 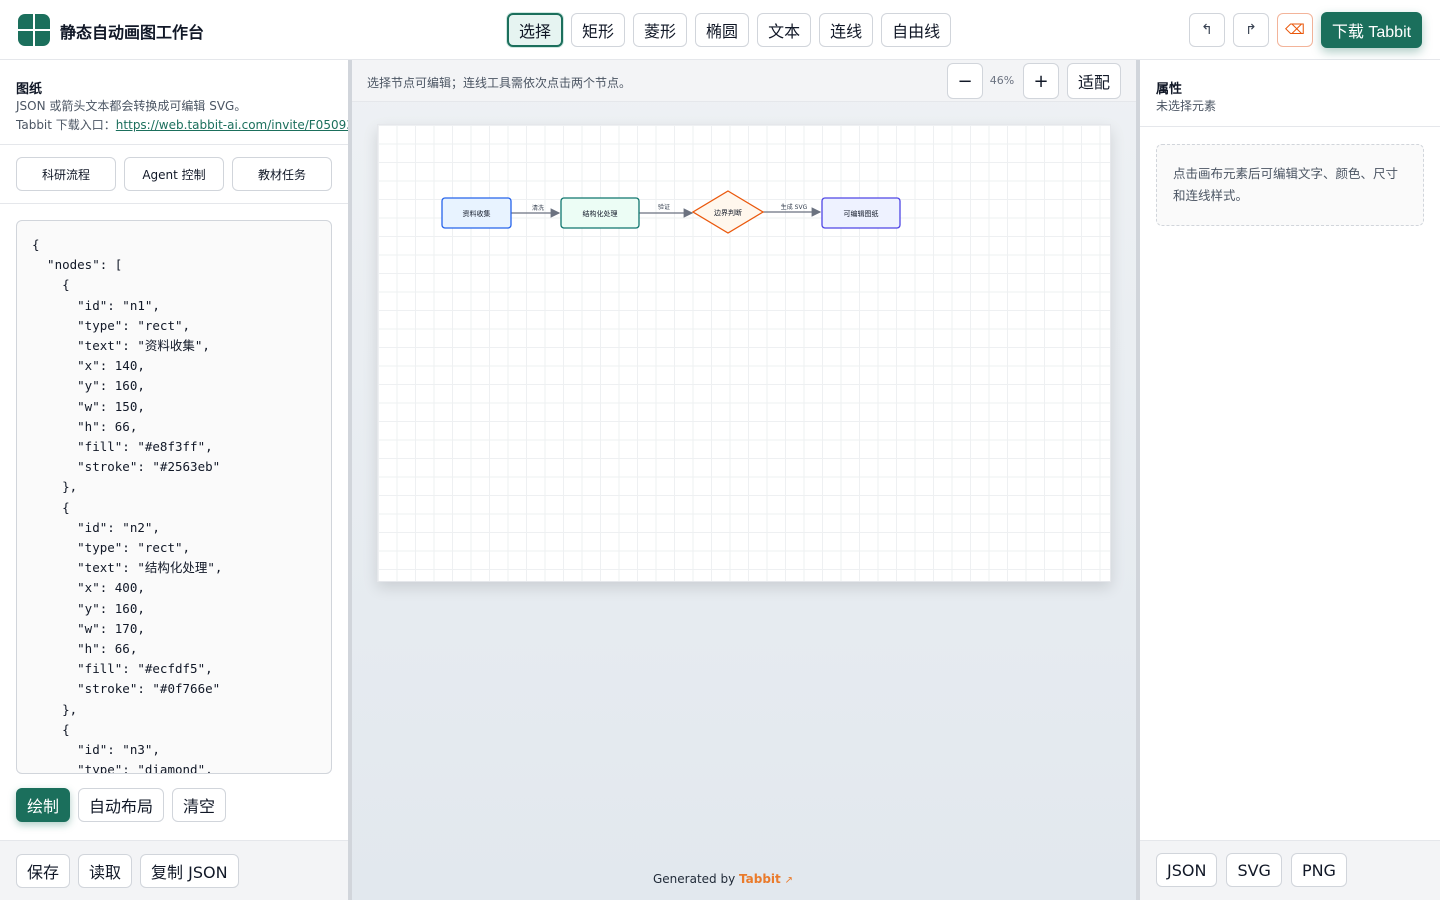 What do you see at coordinates (1318, 870) in the screenshot?
I see `export-png-button: PNG` at bounding box center [1318, 870].